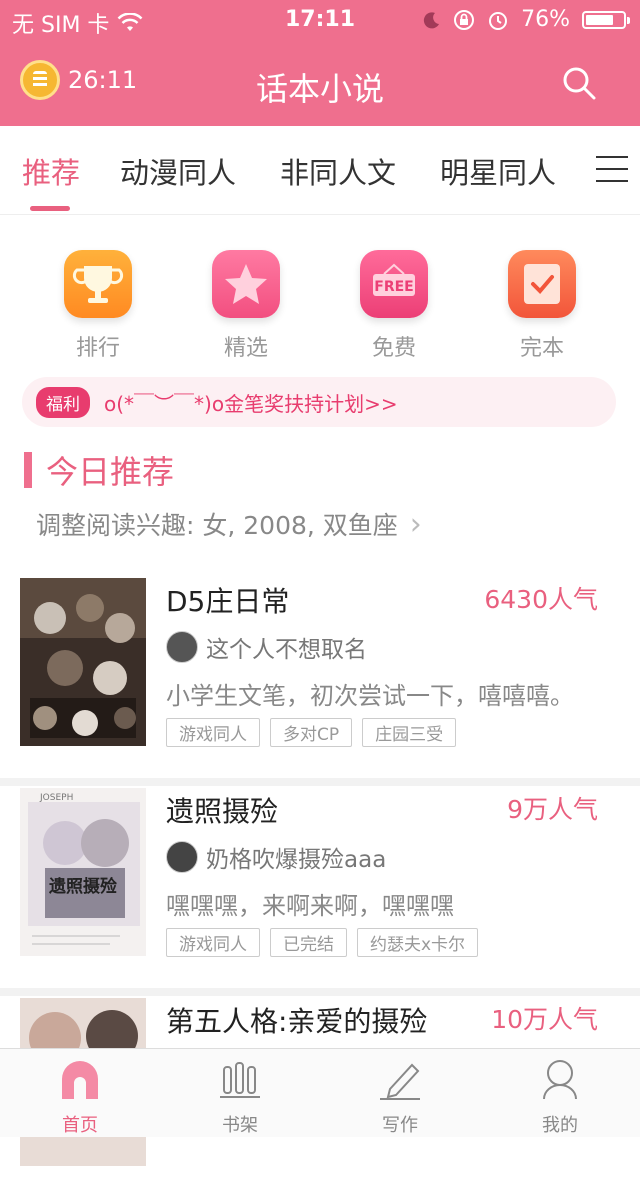  What do you see at coordinates (246, 284) in the screenshot?
I see `star-icon` at bounding box center [246, 284].